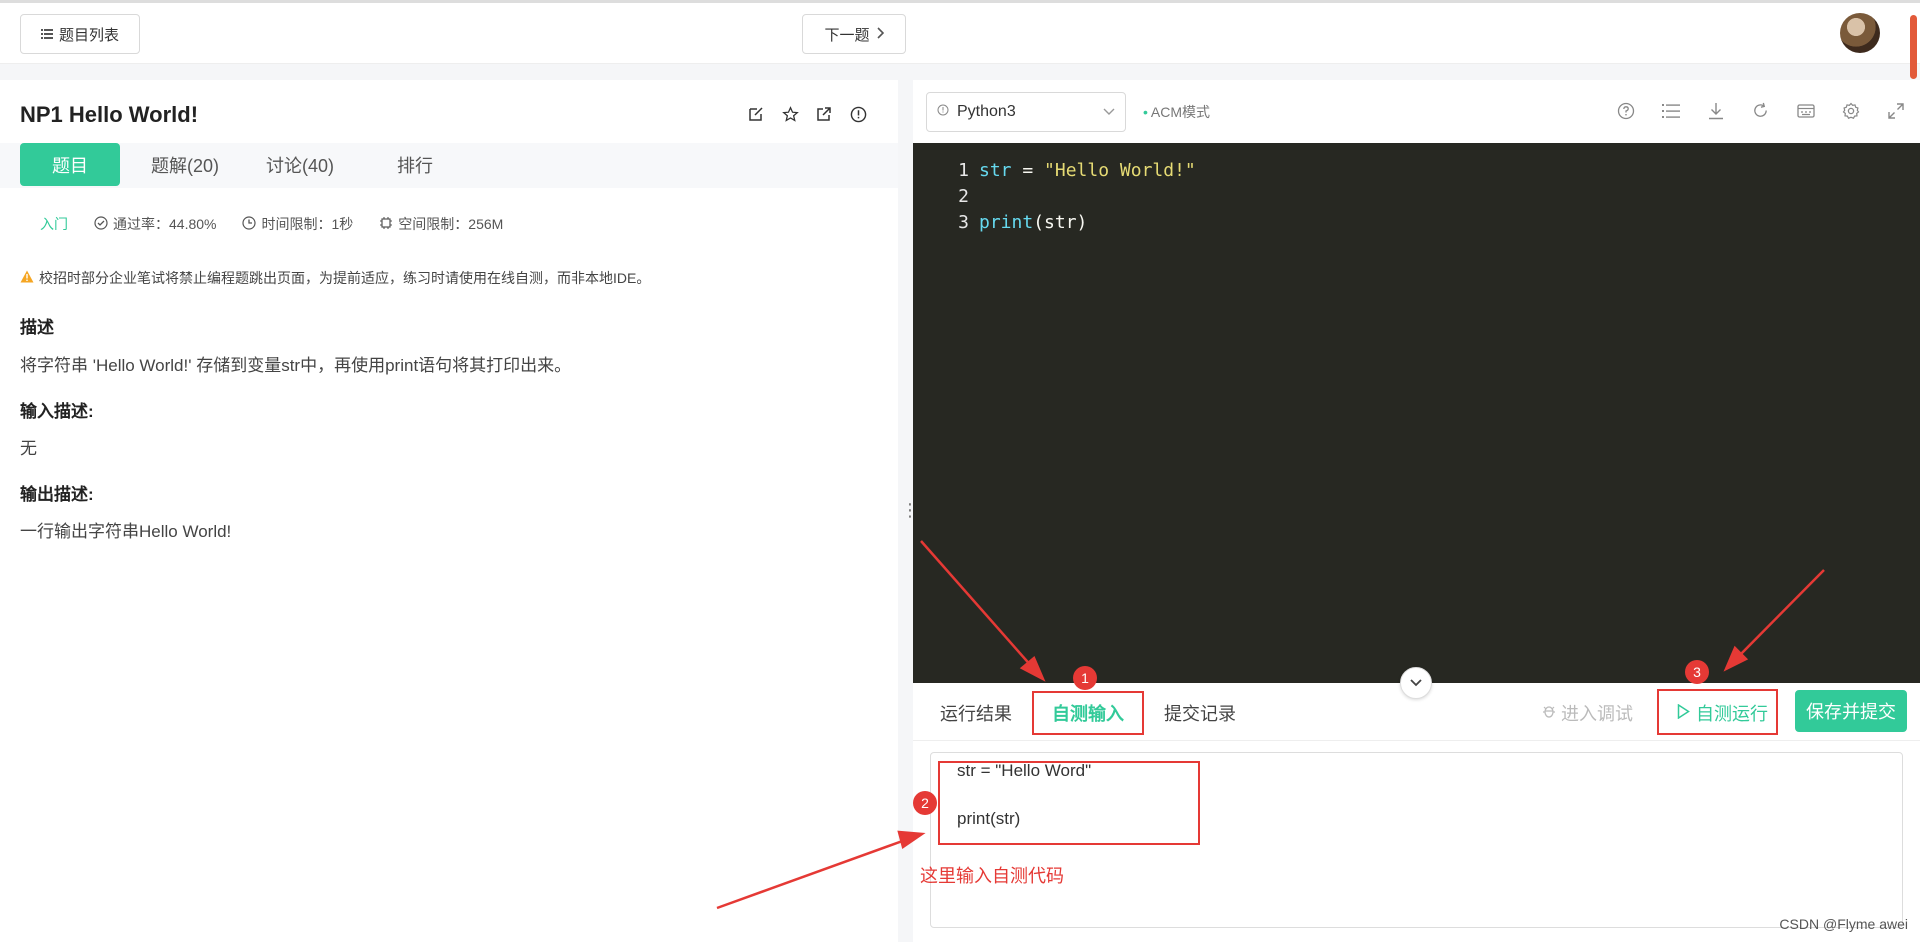  I want to click on list-view-icon, so click(1670, 110).